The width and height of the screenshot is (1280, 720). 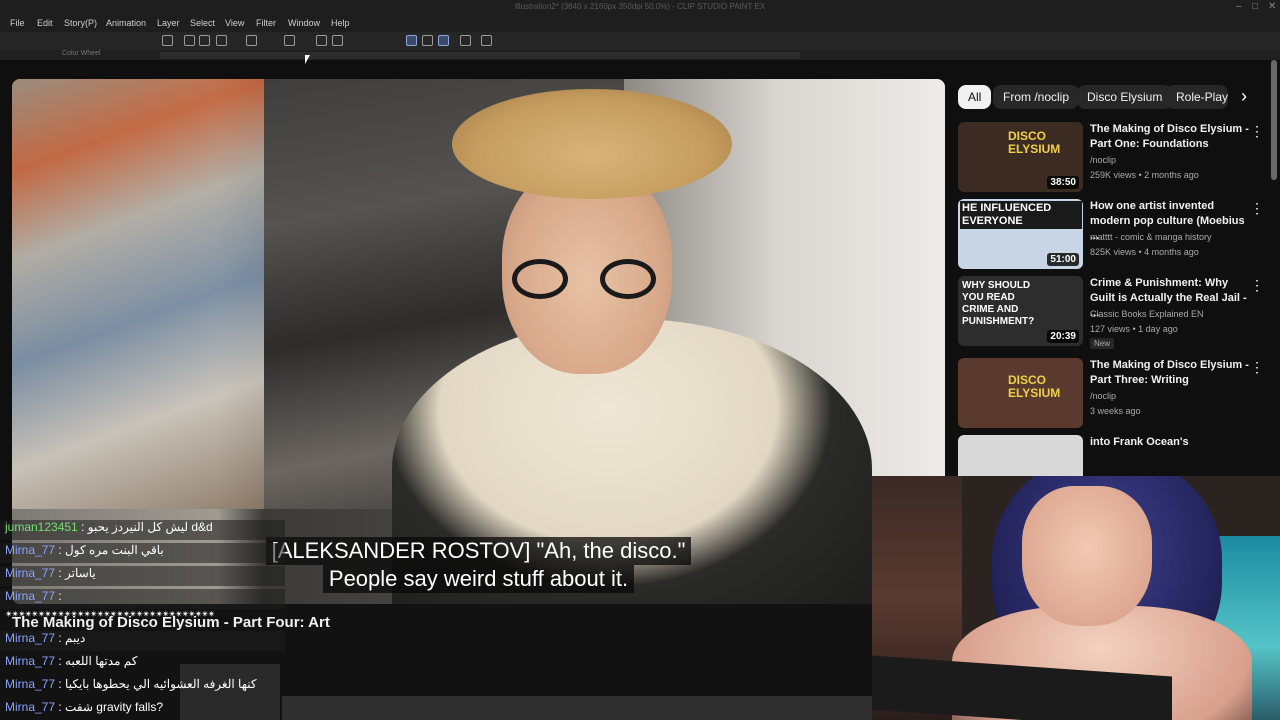 I want to click on menu-select: Select, so click(x=202, y=23).